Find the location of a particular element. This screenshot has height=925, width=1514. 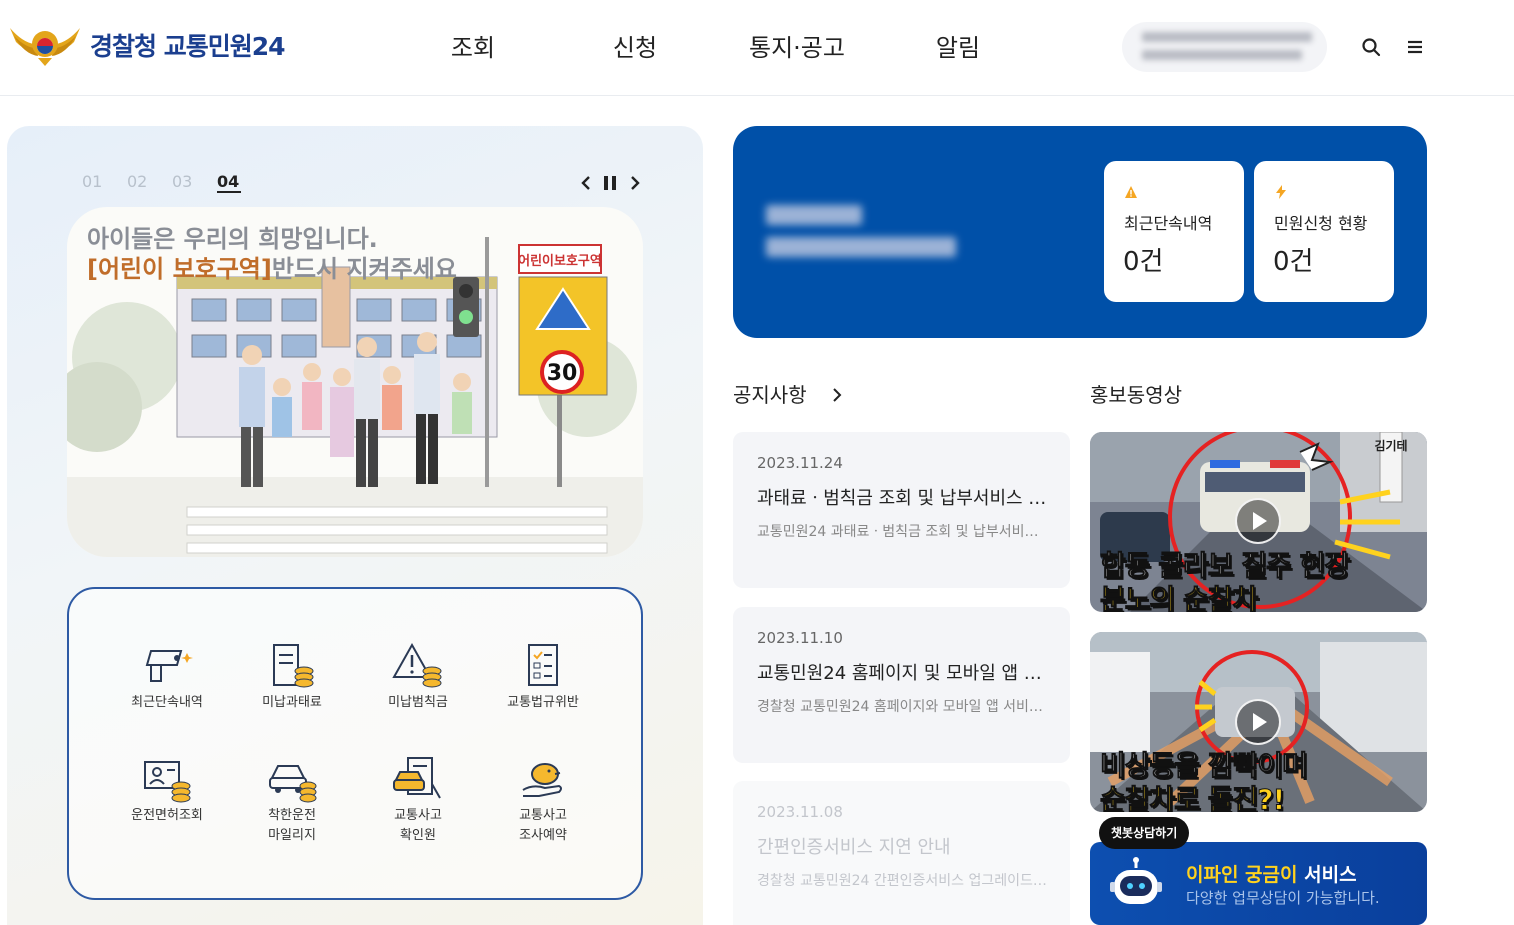

license-card-icon is located at coordinates (167, 782).